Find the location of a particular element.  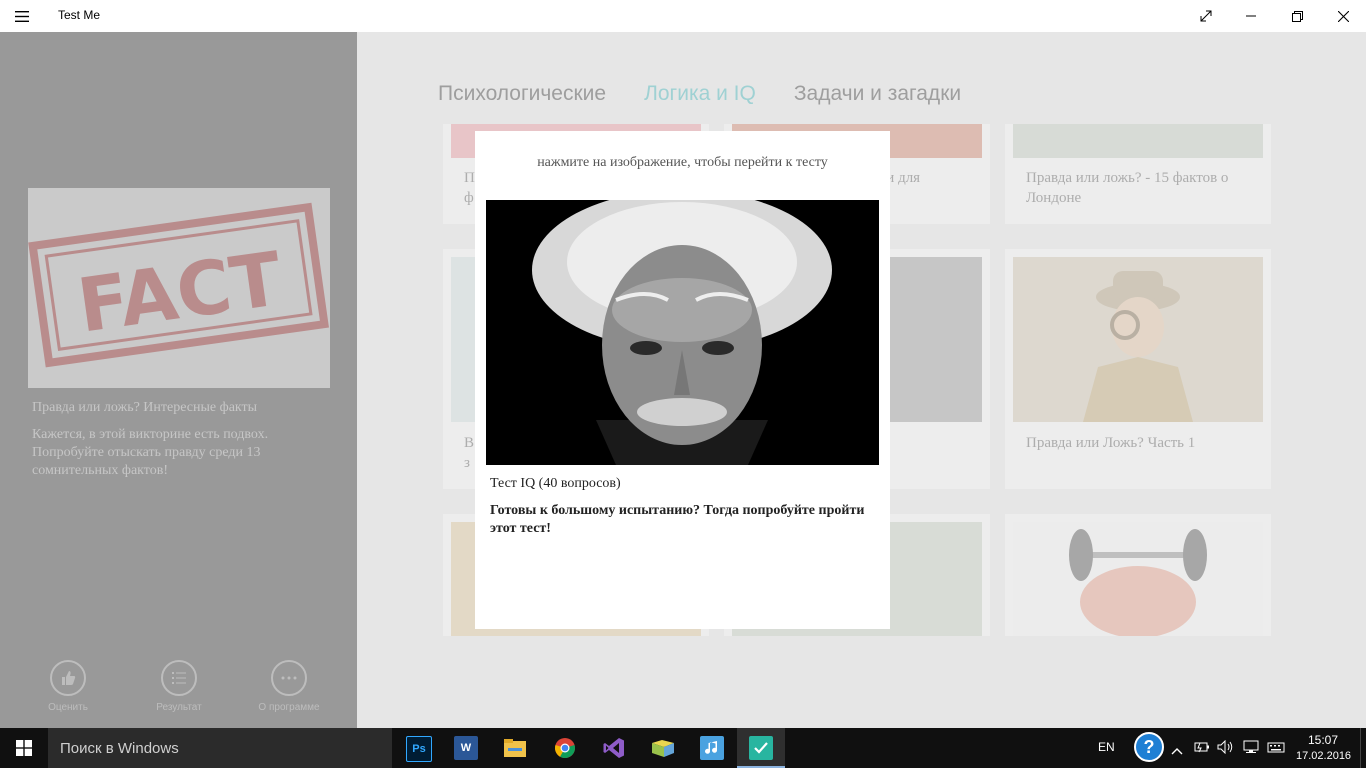

network-icon is located at coordinates (1251, 749).